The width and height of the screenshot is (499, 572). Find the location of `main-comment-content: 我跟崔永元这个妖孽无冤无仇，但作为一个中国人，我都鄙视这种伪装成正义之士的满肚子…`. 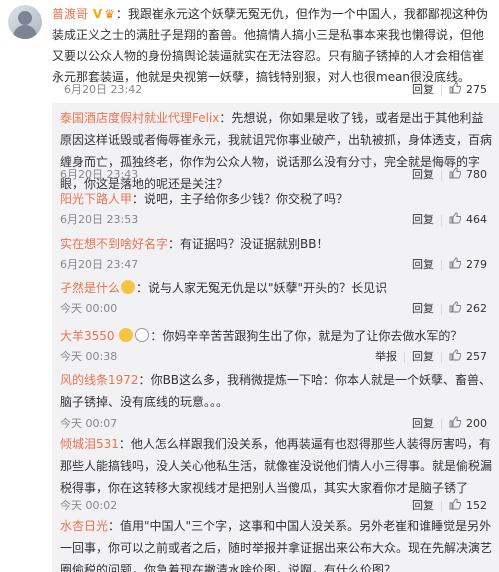

main-comment-content: 我跟崔永元这个妖孽无冤无仇，但作为一个中国人，我都鄙视这种伪装成正义之士的满肚子… is located at coordinates (270, 45).